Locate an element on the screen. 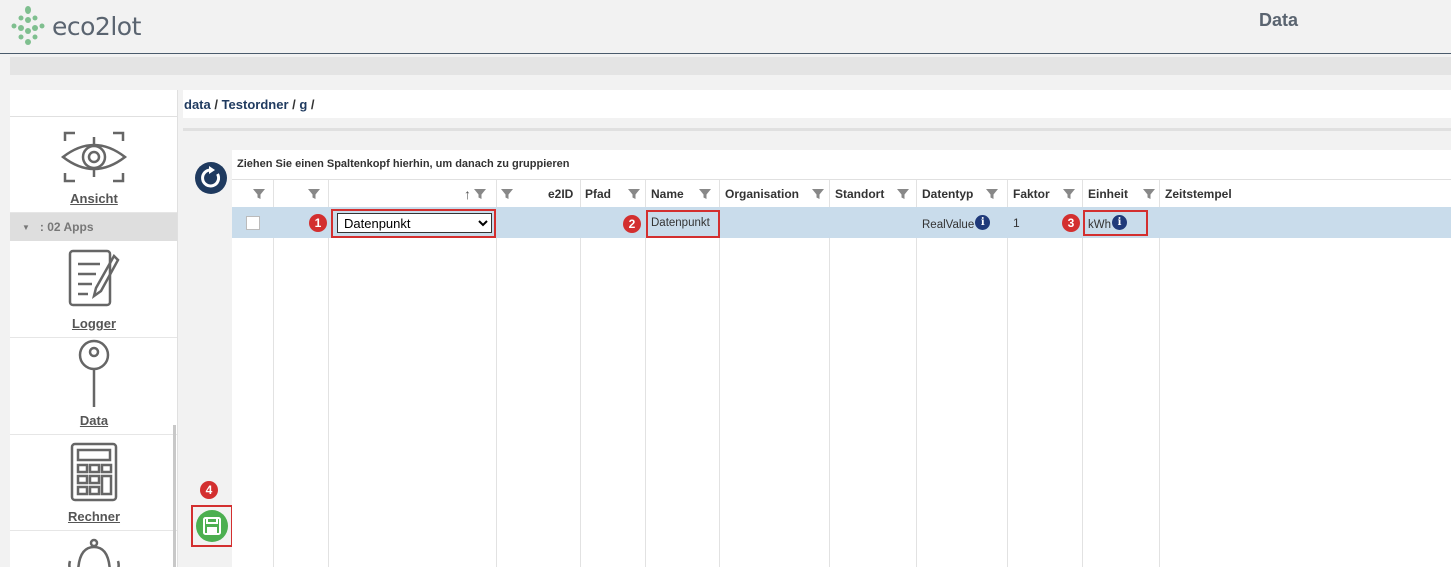 This screenshot has width=1451, height=567. column-label: Name is located at coordinates (667, 193).